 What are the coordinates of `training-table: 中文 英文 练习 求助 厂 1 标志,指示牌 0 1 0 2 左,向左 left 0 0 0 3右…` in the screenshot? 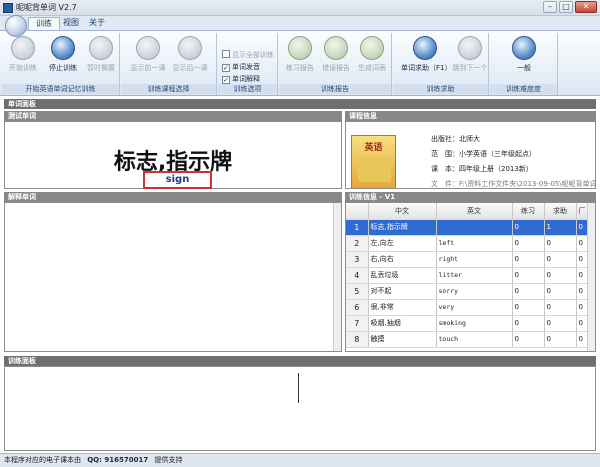 It's located at (467, 275).